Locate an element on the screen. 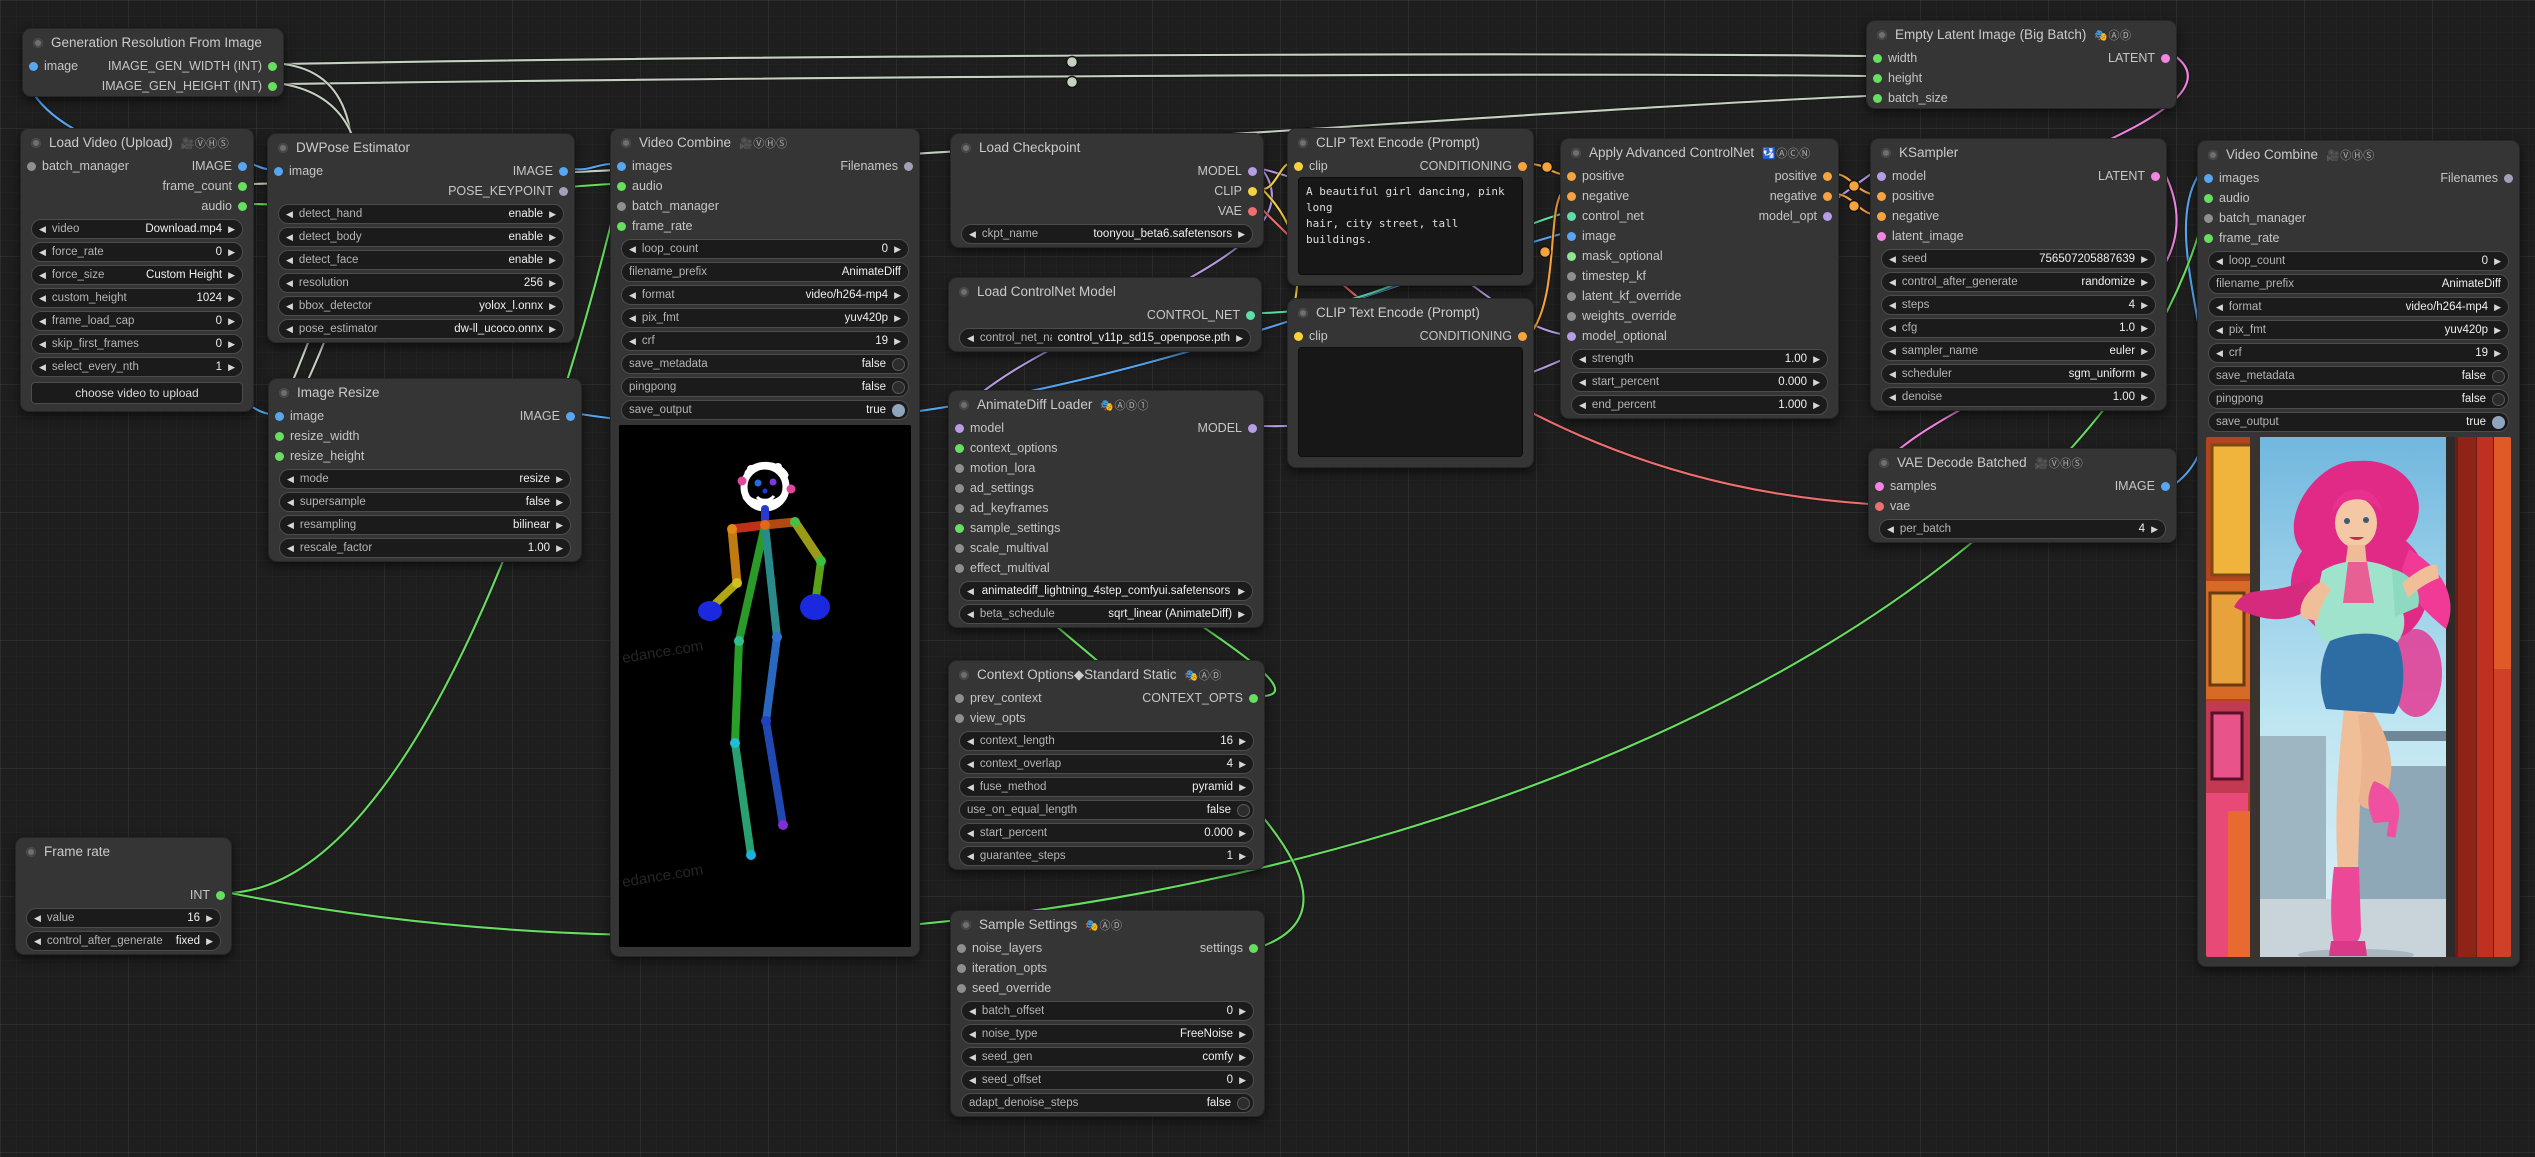 The width and height of the screenshot is (2535, 1157). input-port-view_opts: view_opts is located at coordinates (990, 718).